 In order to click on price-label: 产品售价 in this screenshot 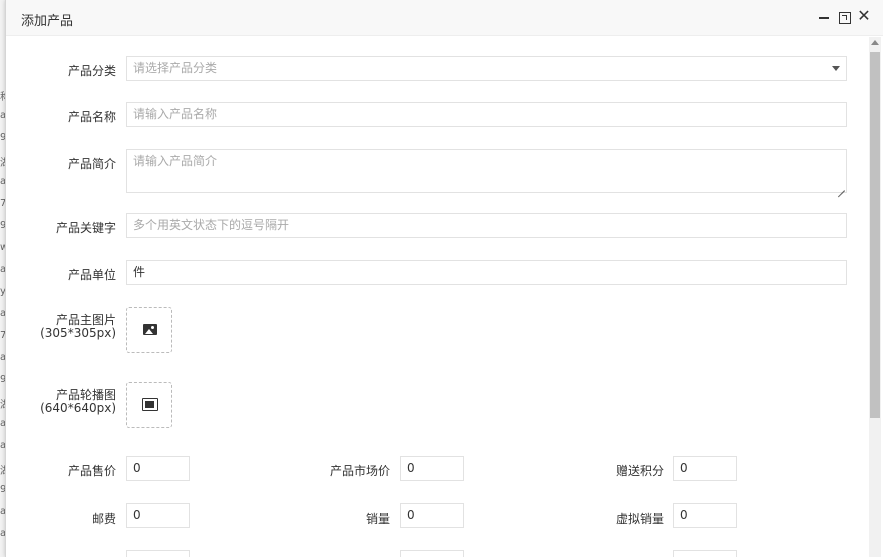, I will do `click(91, 471)`.